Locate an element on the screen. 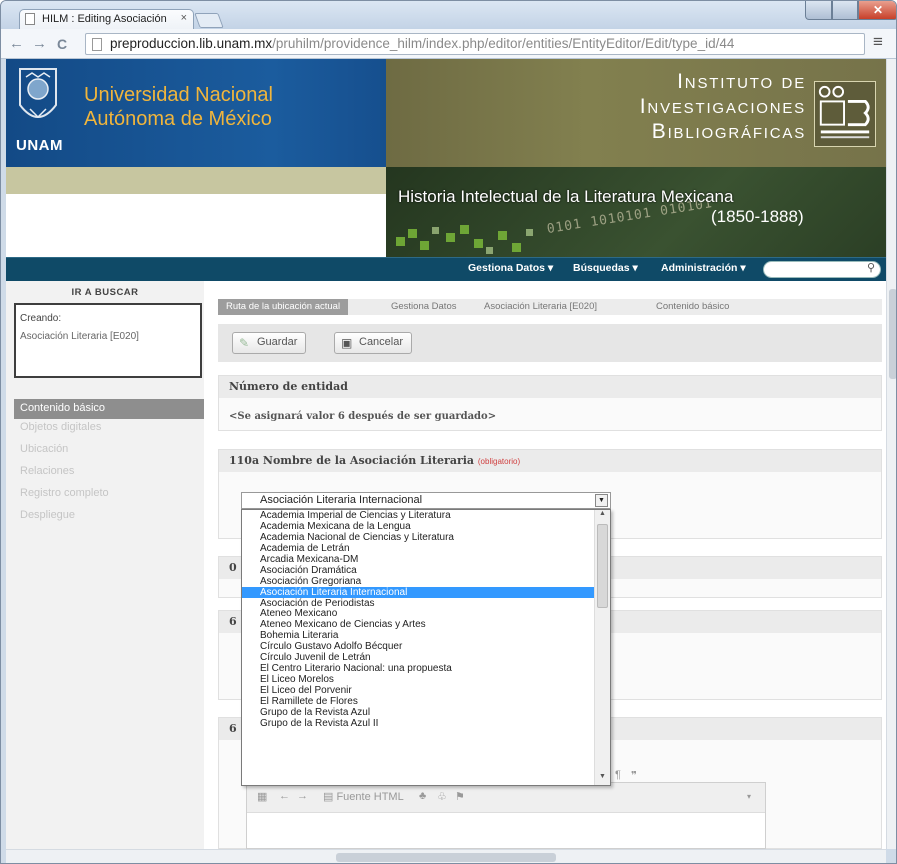 This screenshot has height=864, width=897. page-horizontal-scrollbar is located at coordinates (446, 856).